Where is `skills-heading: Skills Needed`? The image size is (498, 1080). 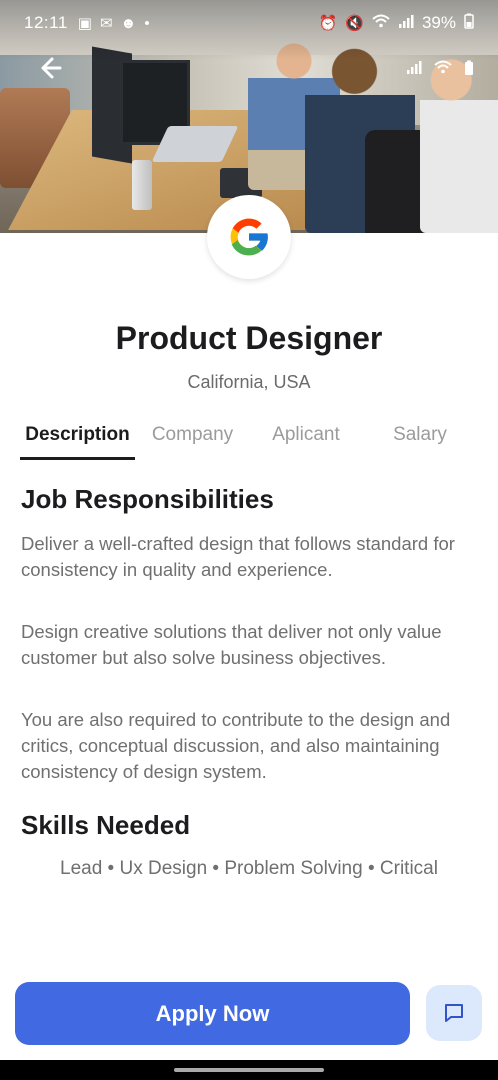 skills-heading: Skills Needed is located at coordinates (106, 825).